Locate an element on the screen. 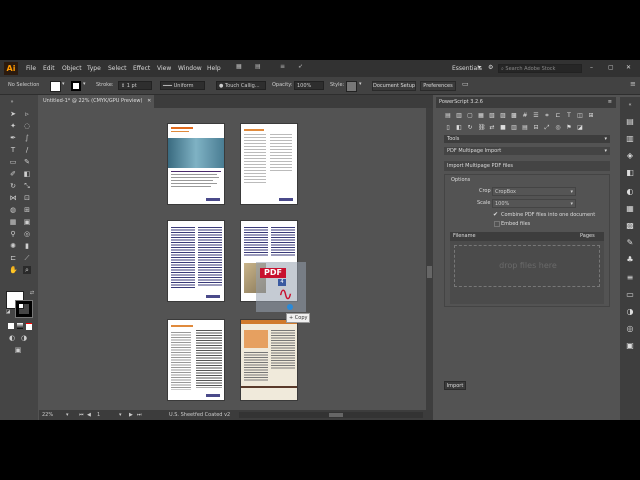 The height and width of the screenshot is (480, 640). default-colors-icon: ◪ is located at coordinates (8, 312).